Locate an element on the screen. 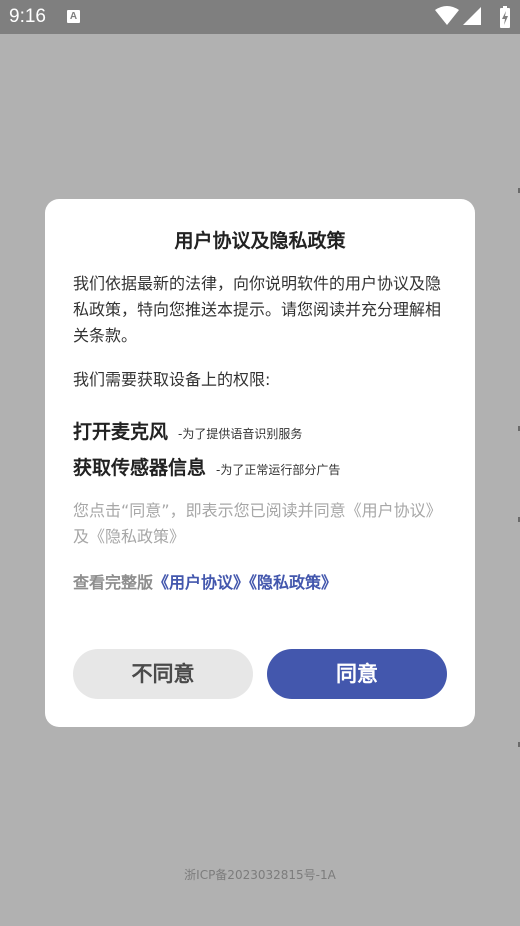 The image size is (520, 926). permission-item: 打开麦克风 -为了提供语音识别服务 is located at coordinates (187, 430).